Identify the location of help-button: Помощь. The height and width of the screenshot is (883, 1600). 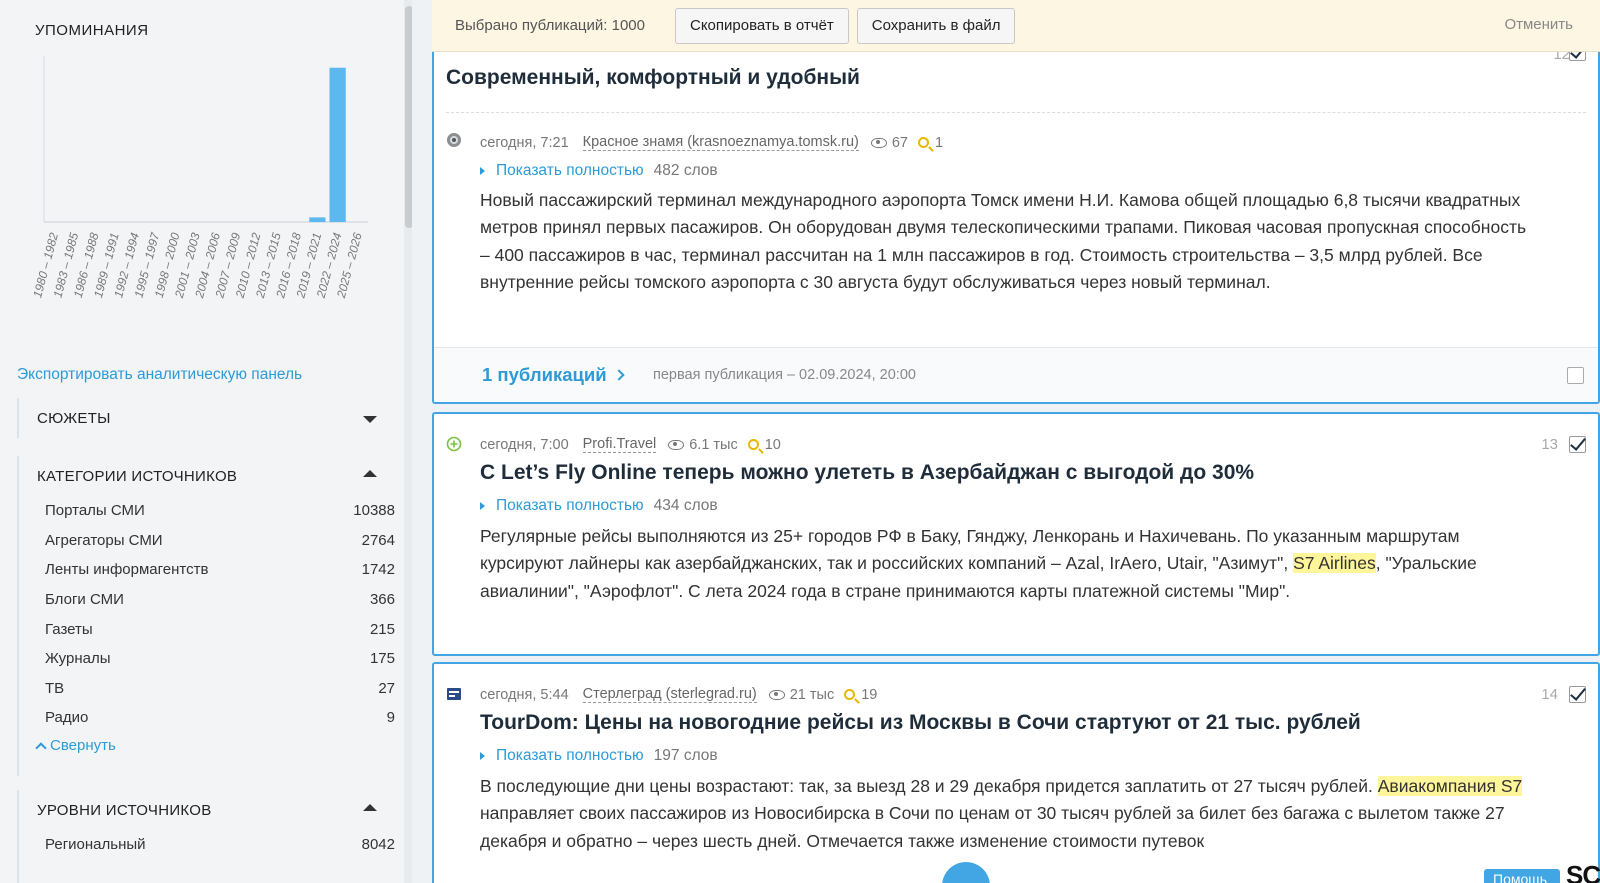
(1522, 876).